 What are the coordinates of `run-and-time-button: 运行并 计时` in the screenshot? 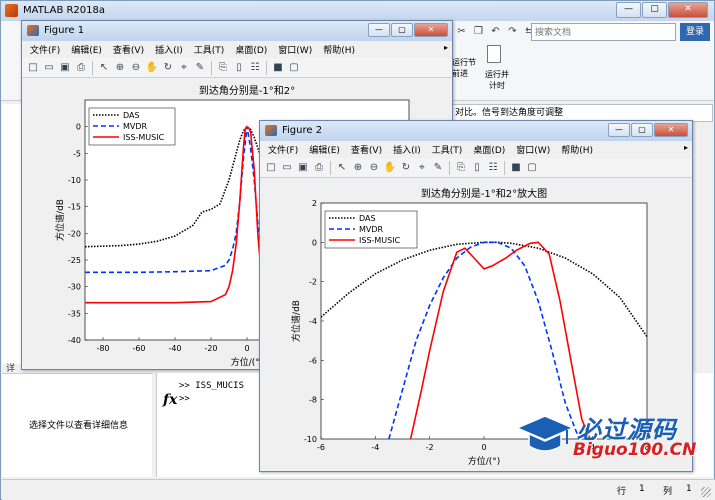 It's located at (497, 80).